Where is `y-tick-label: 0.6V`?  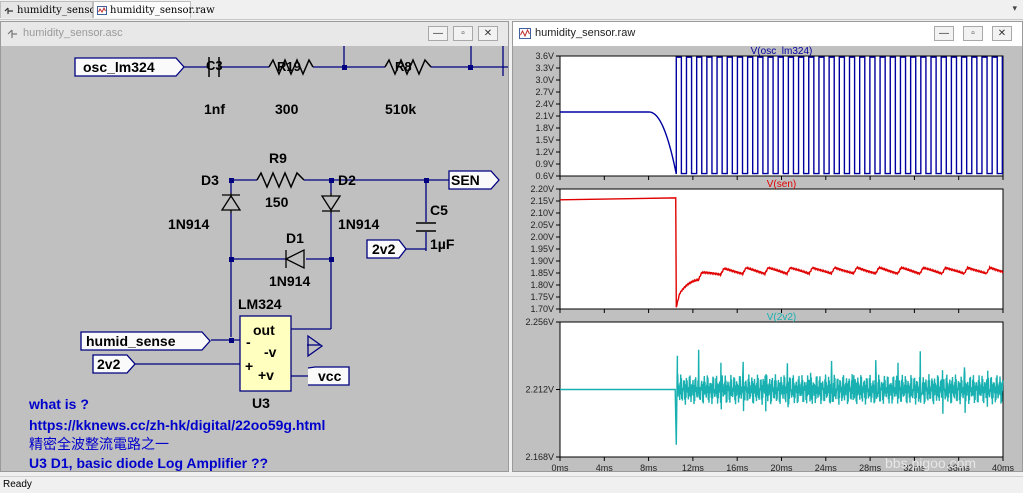
y-tick-label: 0.6V is located at coordinates (544, 176).